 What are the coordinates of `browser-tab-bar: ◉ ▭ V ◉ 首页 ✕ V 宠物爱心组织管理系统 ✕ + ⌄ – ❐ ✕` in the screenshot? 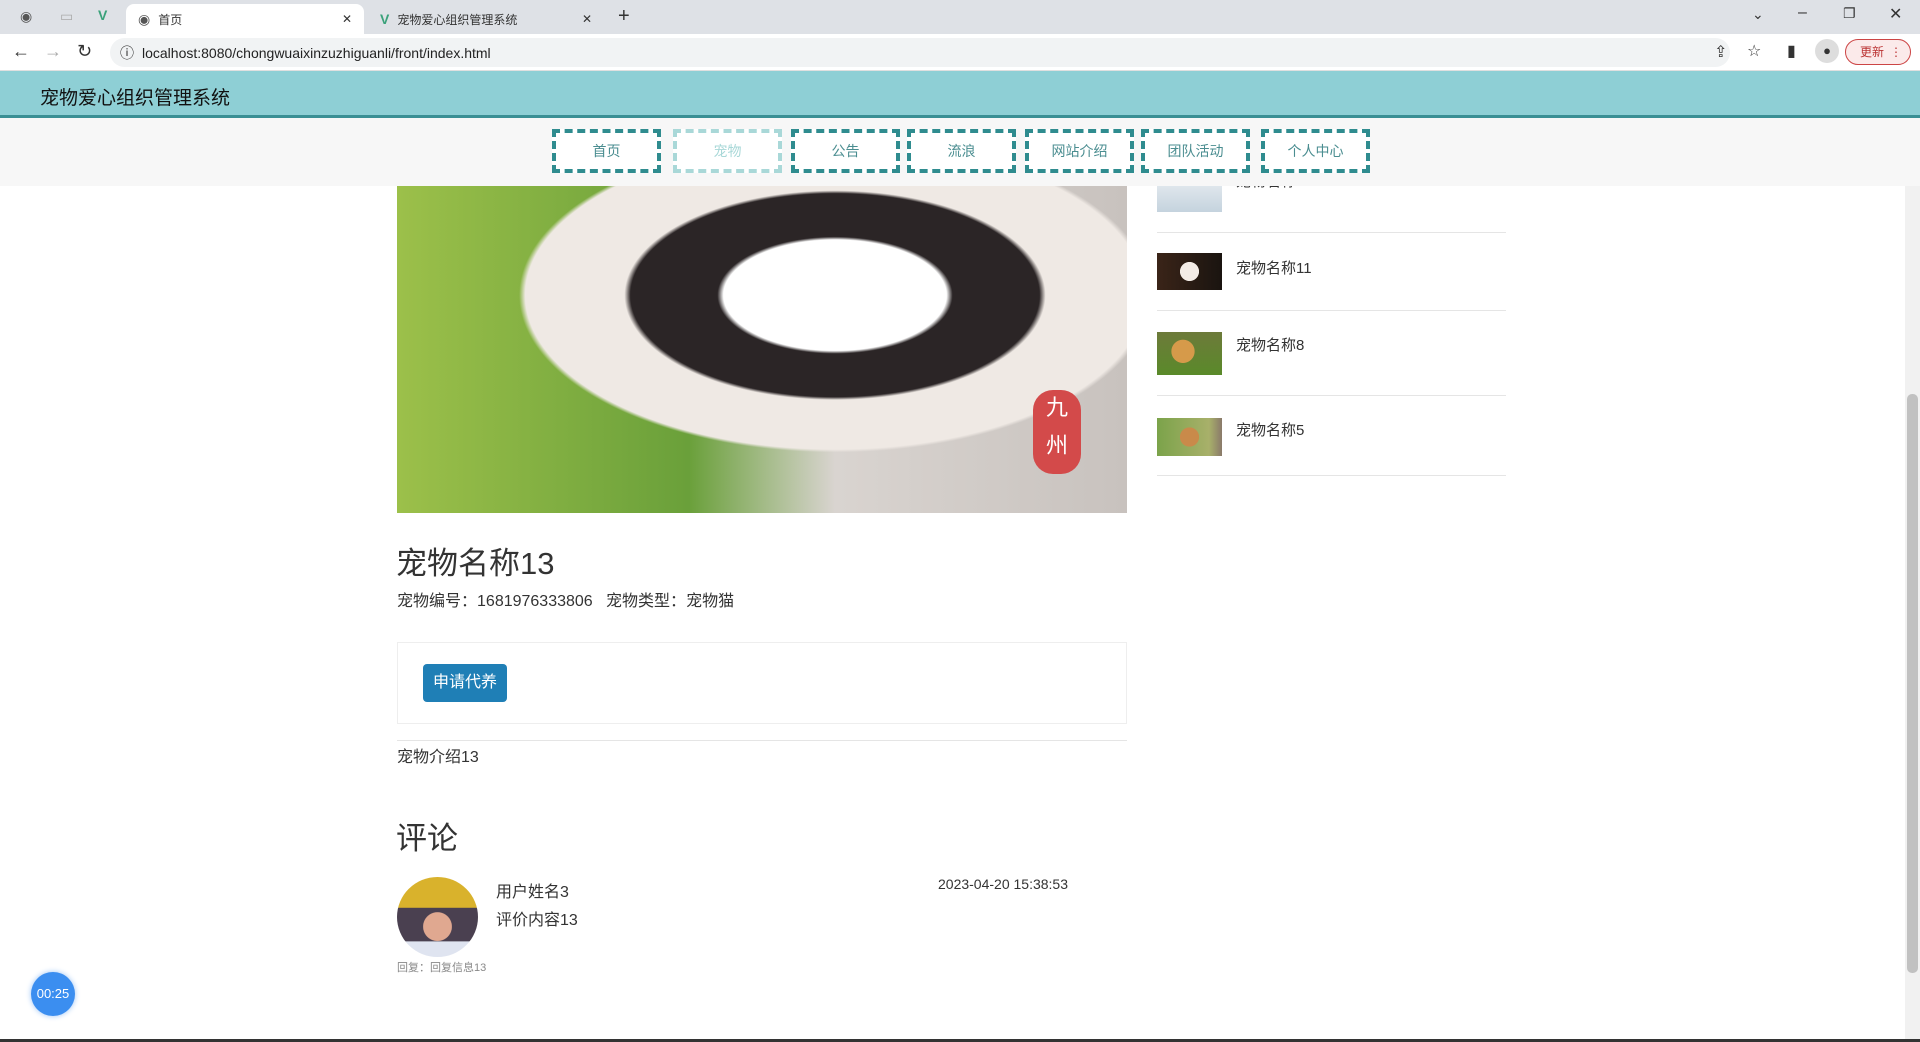 It's located at (960, 17).